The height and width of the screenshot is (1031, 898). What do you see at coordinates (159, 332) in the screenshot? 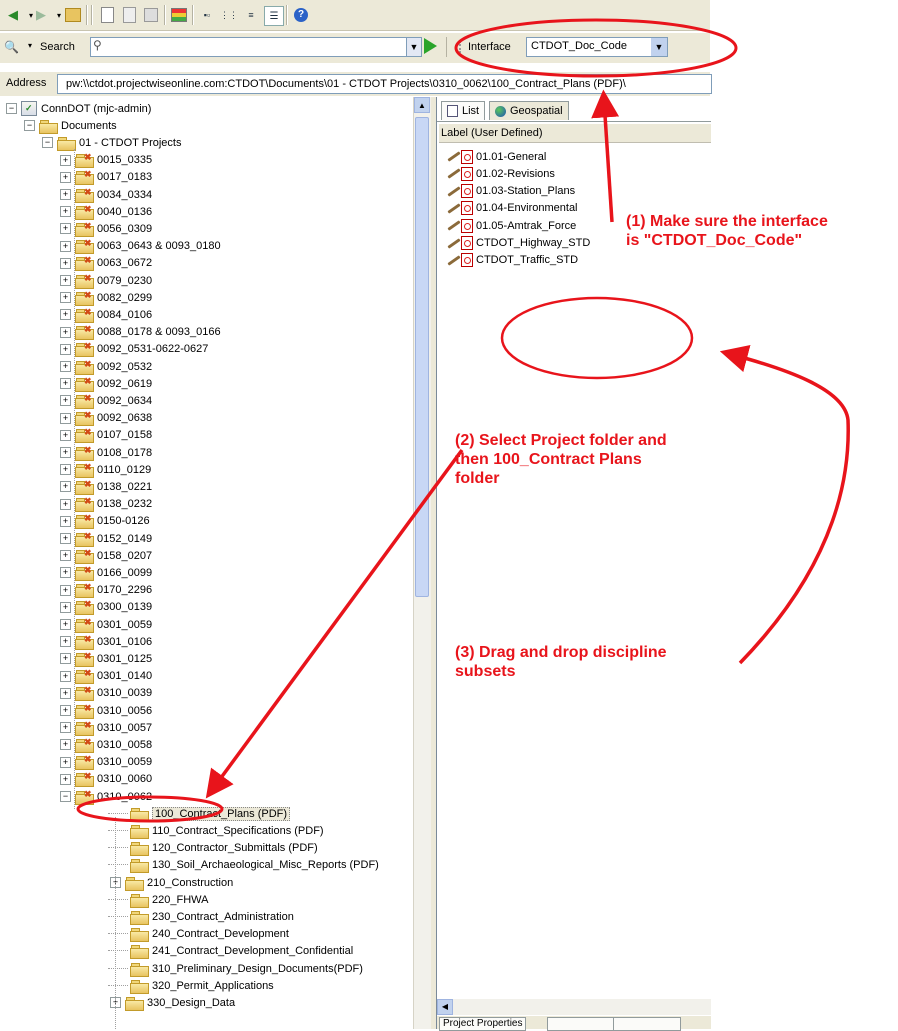
I see `tree-node-label: 0088_0178 & 0093_0166` at bounding box center [159, 332].